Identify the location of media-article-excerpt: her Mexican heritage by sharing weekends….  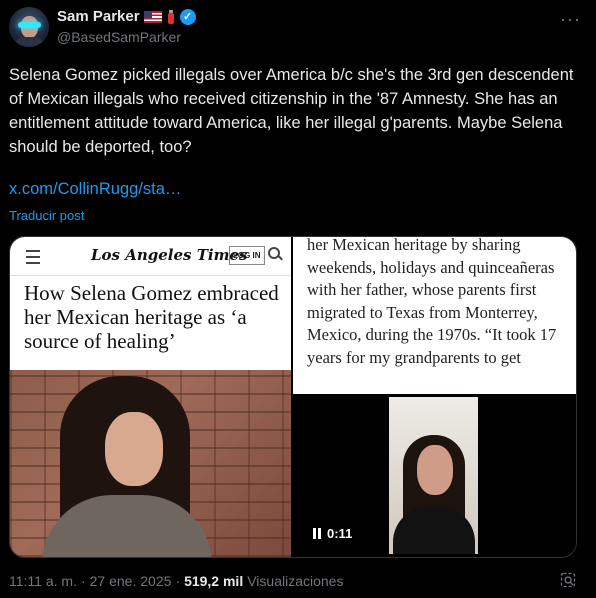
(434, 315).